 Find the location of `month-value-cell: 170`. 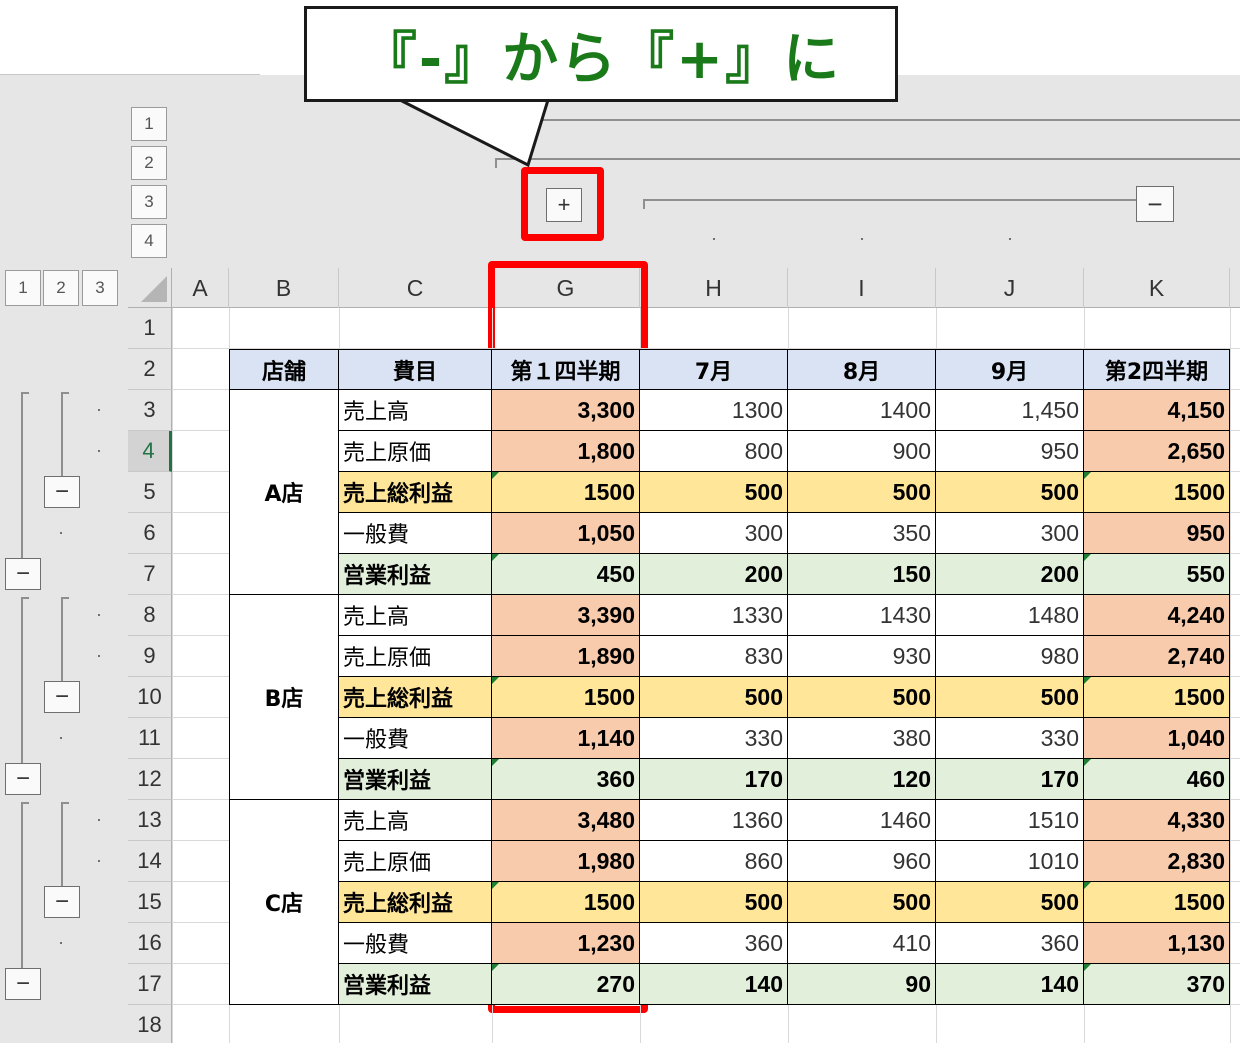

month-value-cell: 170 is located at coordinates (714, 779).